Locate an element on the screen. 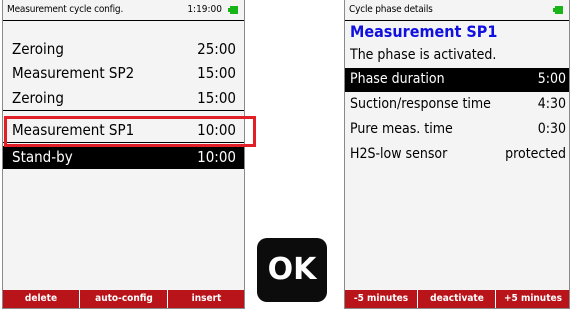  screen-title: Cycle phase details is located at coordinates (391, 9).